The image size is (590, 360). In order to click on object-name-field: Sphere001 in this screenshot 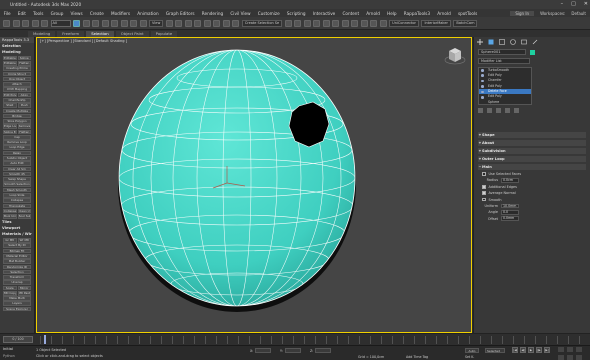, I will do `click(502, 52)`.